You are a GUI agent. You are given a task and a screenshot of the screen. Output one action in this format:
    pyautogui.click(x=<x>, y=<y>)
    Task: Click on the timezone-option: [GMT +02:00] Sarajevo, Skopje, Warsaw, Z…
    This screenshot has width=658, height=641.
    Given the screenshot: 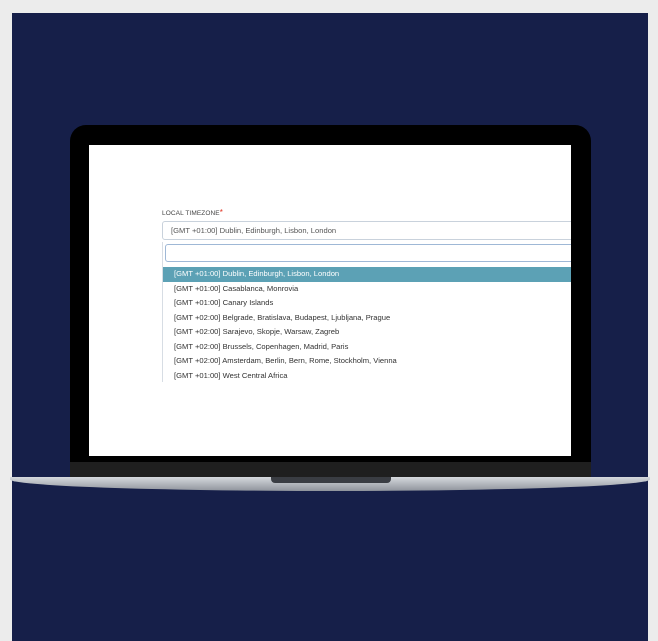 What is the action you would take?
    pyautogui.click(x=367, y=332)
    